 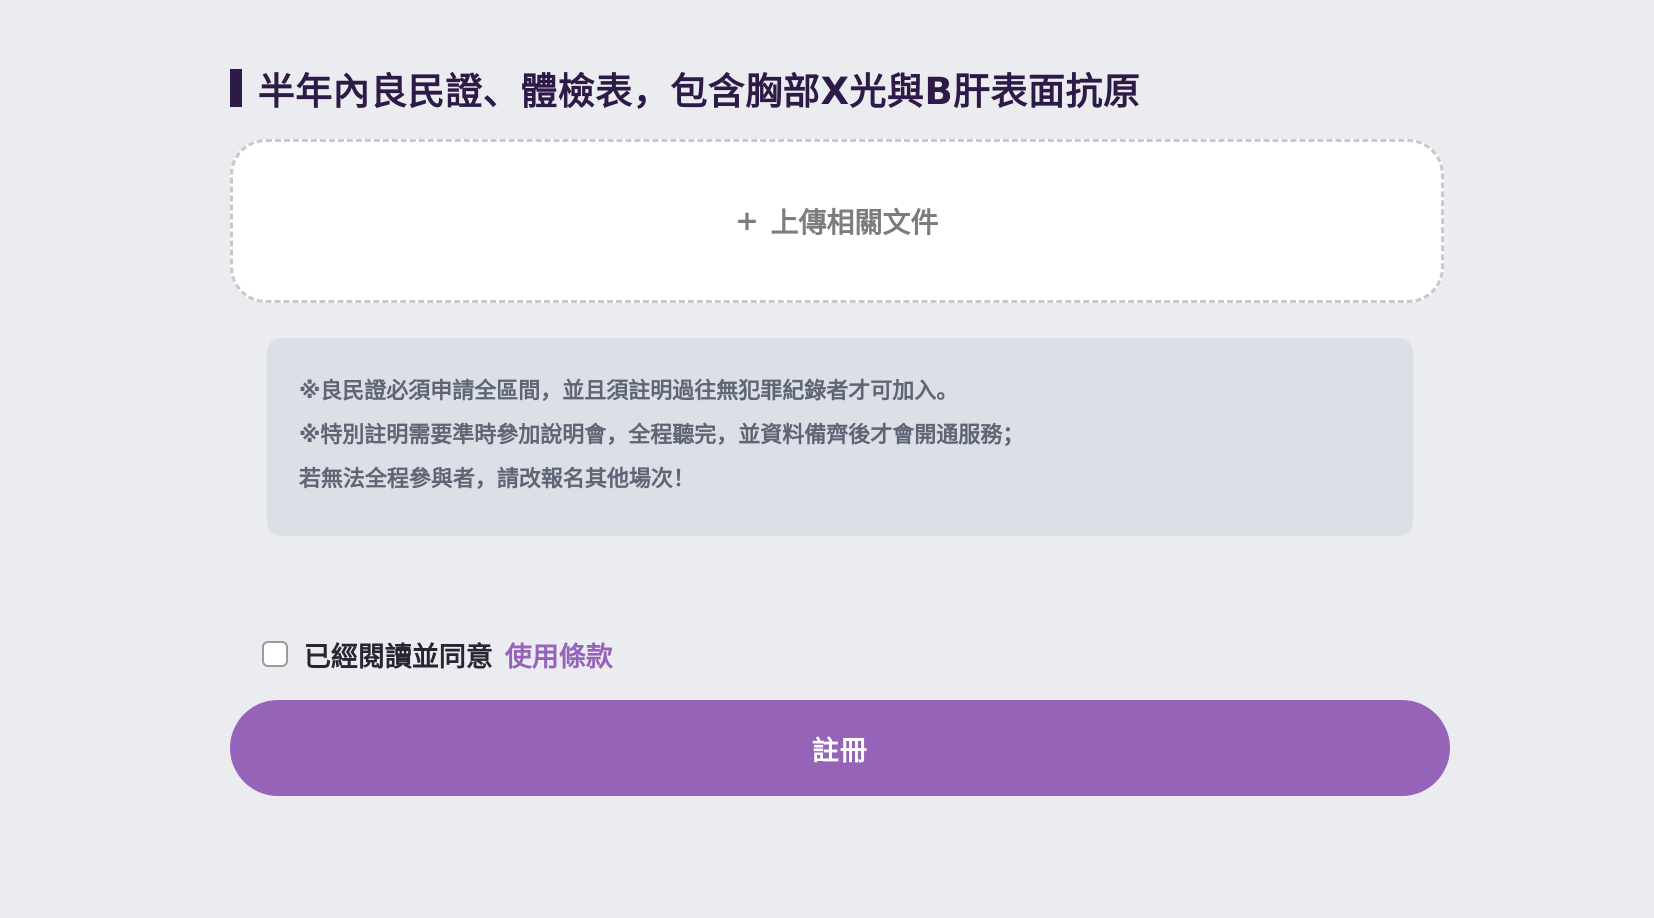 What do you see at coordinates (559, 654) in the screenshot?
I see `terms-of-use-link: 使用條款` at bounding box center [559, 654].